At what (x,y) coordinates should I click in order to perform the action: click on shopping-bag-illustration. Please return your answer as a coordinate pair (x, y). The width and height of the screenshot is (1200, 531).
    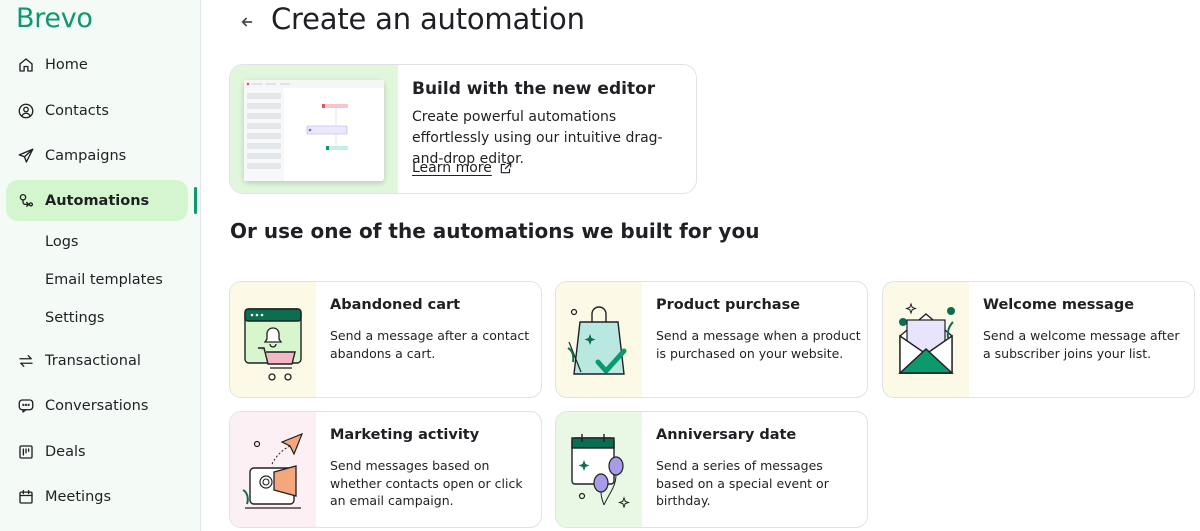
    Looking at the image, I should click on (597, 340).